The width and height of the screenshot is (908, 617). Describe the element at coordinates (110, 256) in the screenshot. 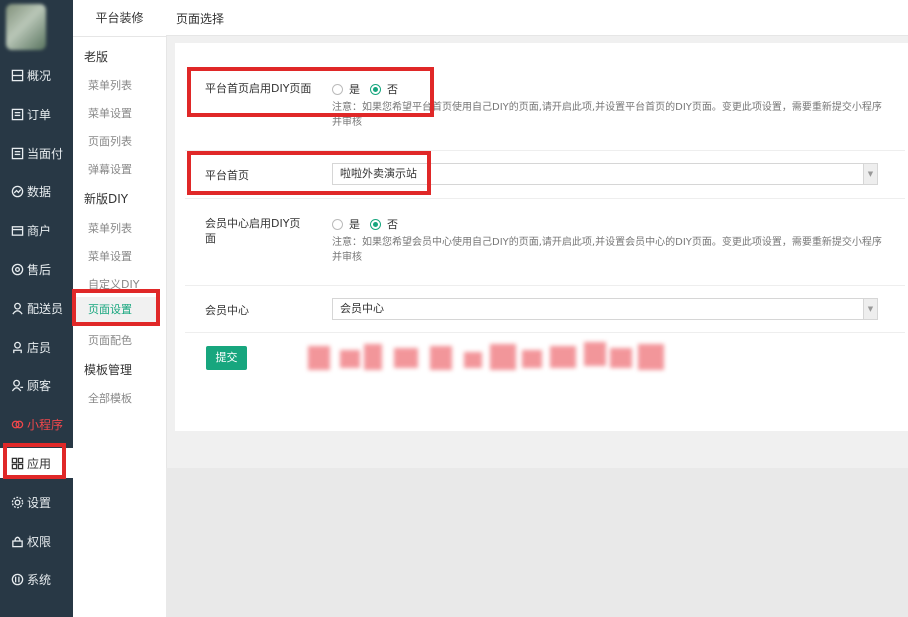

I see `sub-item-diy-menu-settings: 菜单设置` at that location.